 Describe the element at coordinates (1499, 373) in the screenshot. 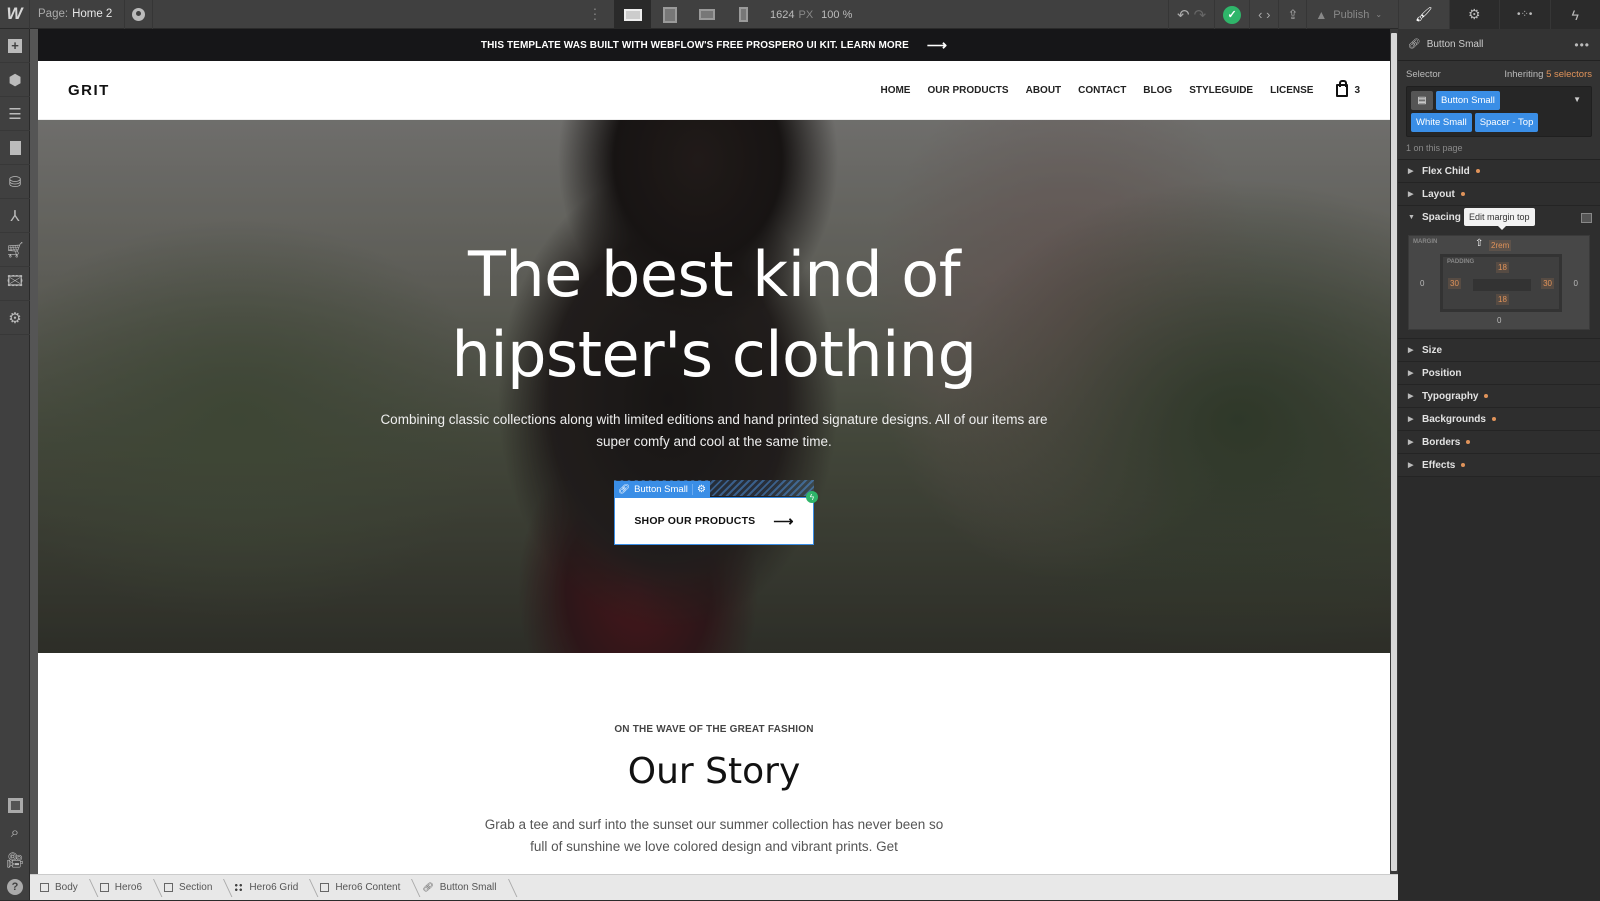

I see `section-position: ▶Position` at that location.